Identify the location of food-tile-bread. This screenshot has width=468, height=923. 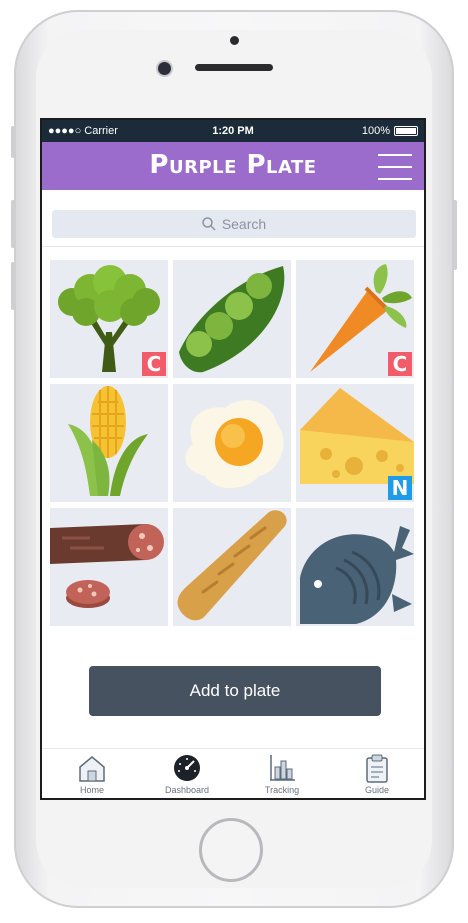
(232, 567).